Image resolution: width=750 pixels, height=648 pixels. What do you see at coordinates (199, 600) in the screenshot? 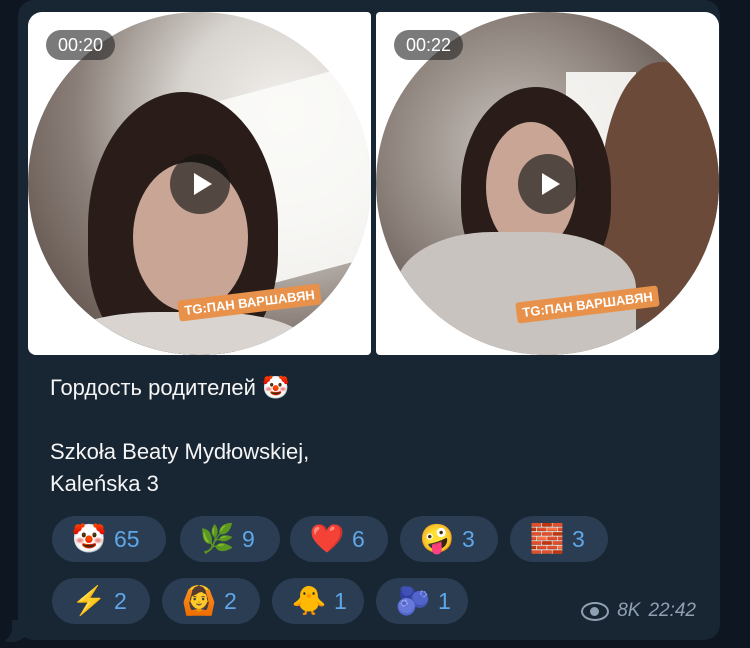
I see `anime-girl-sticker-icon: 🙆` at bounding box center [199, 600].